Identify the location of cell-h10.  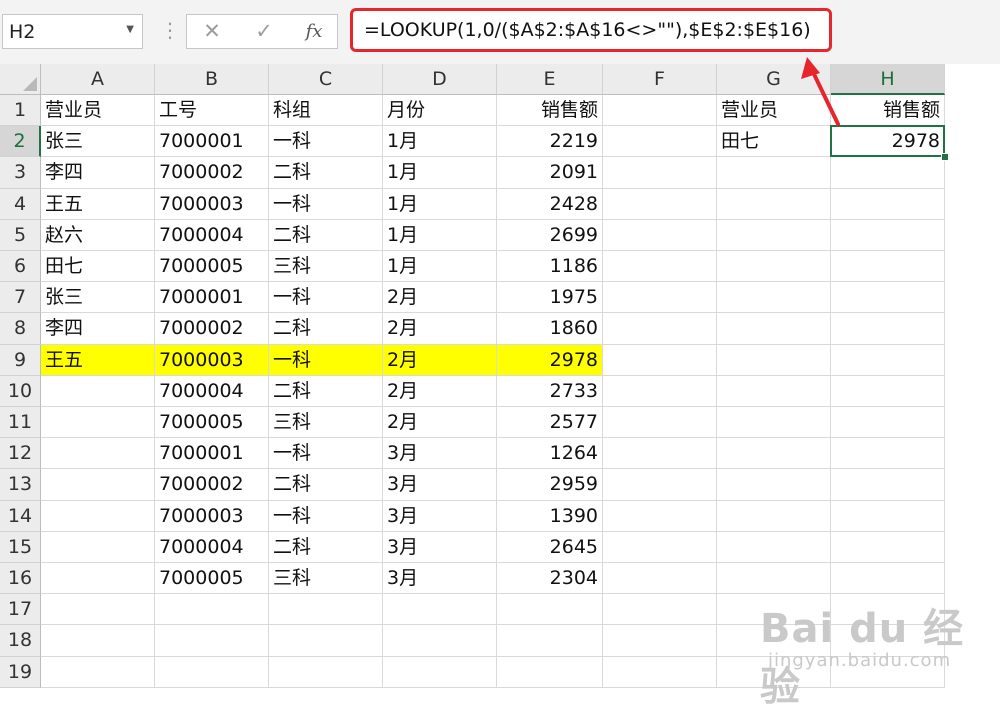
(888, 391).